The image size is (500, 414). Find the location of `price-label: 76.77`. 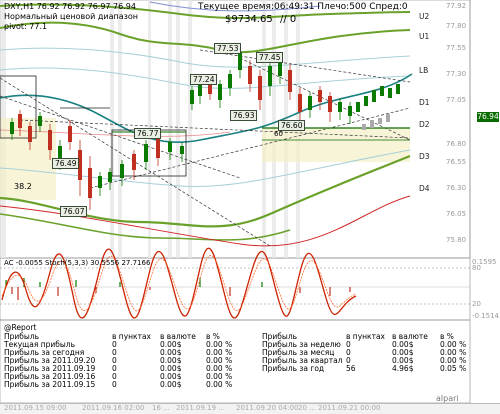

price-label: 76.77 is located at coordinates (148, 133).